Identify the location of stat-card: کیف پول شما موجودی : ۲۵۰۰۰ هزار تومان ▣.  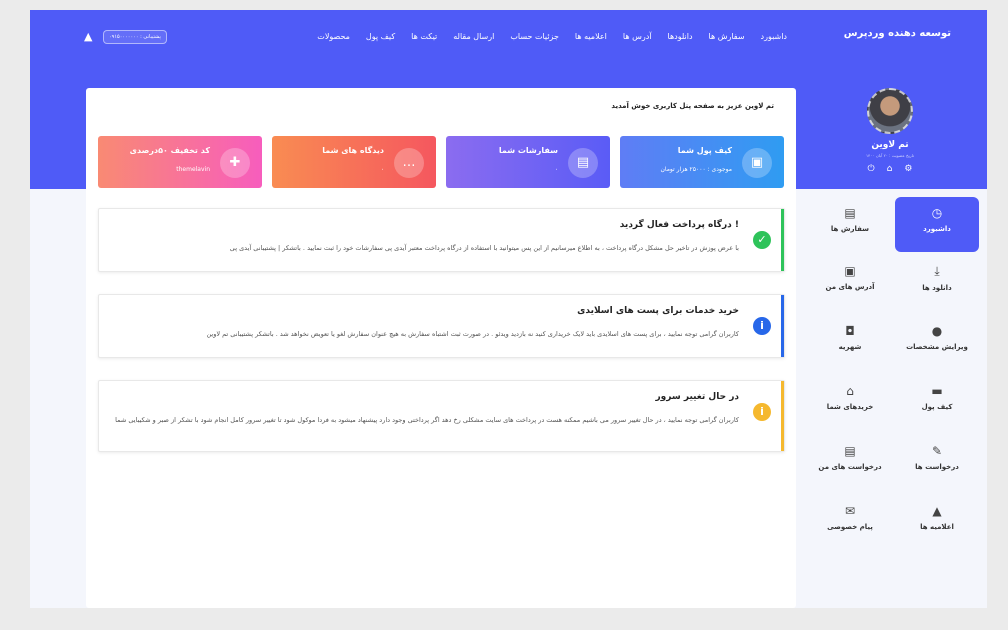
(702, 162).